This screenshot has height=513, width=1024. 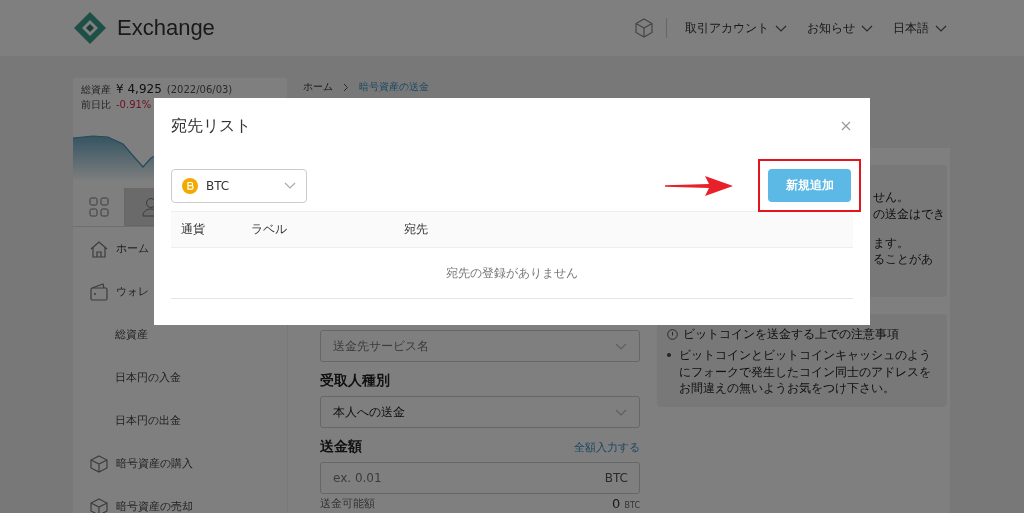 I want to click on available-label: 送金可能額, so click(x=347, y=503).